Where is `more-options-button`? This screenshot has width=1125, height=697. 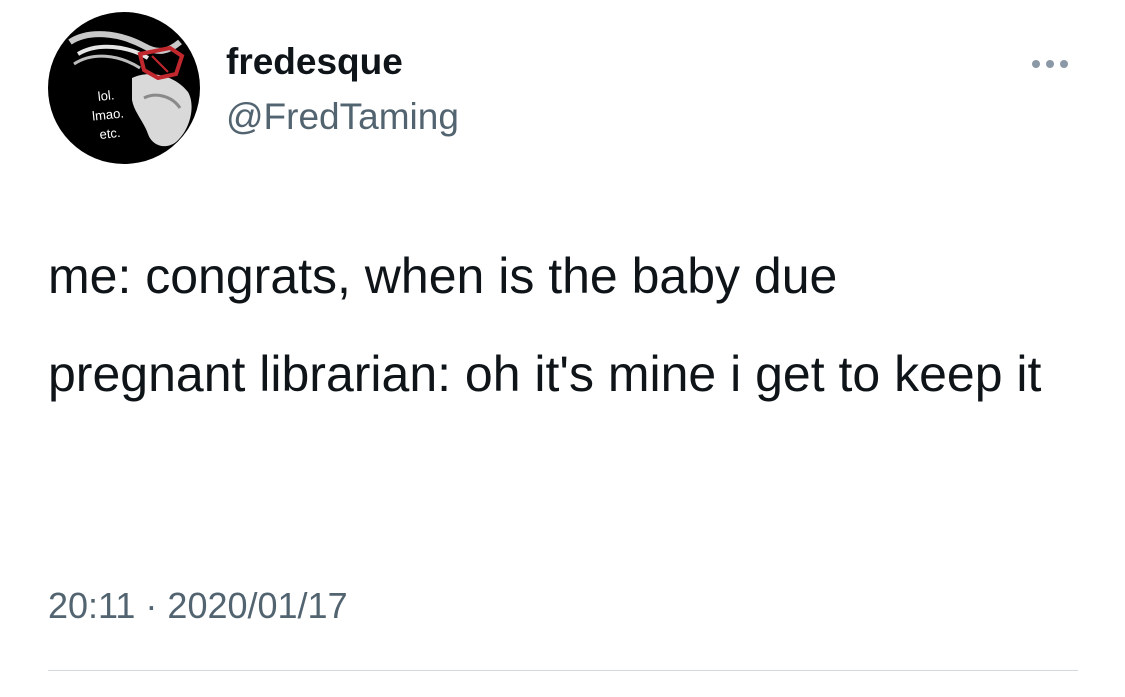 more-options-button is located at coordinates (1050, 64).